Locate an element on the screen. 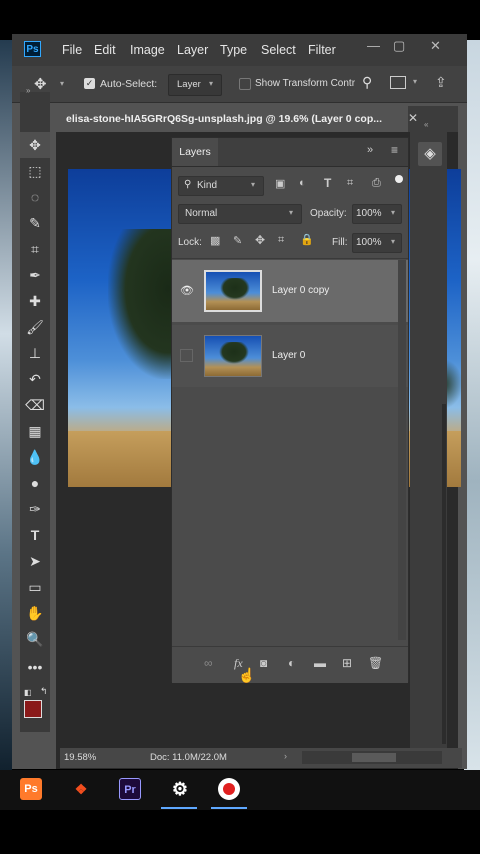 The height and width of the screenshot is (854, 480). fill-field: 100% ▾ is located at coordinates (377, 243).